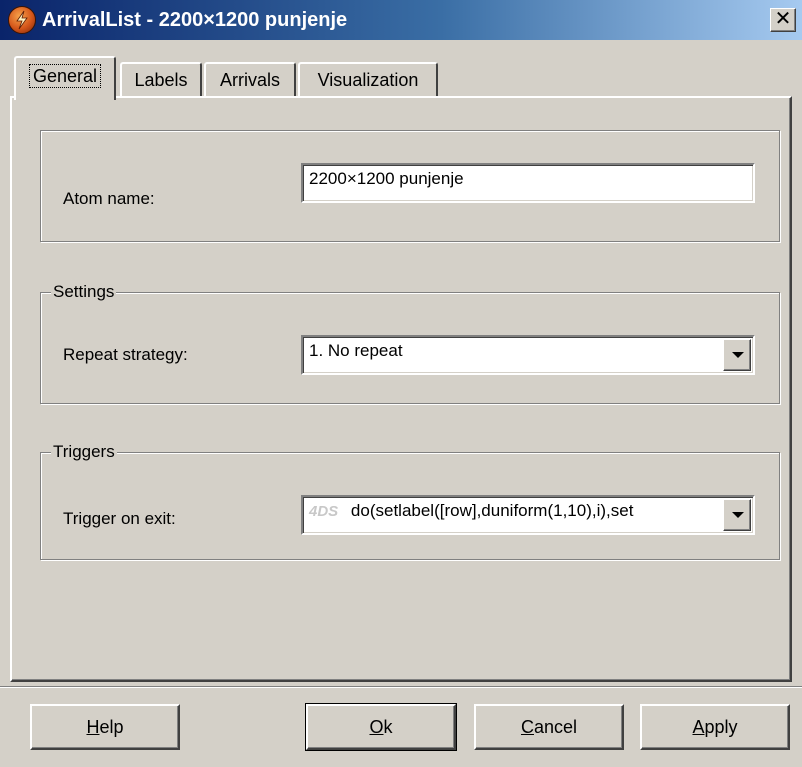 The width and height of the screenshot is (802, 767). I want to click on close-button: ✕, so click(783, 20).